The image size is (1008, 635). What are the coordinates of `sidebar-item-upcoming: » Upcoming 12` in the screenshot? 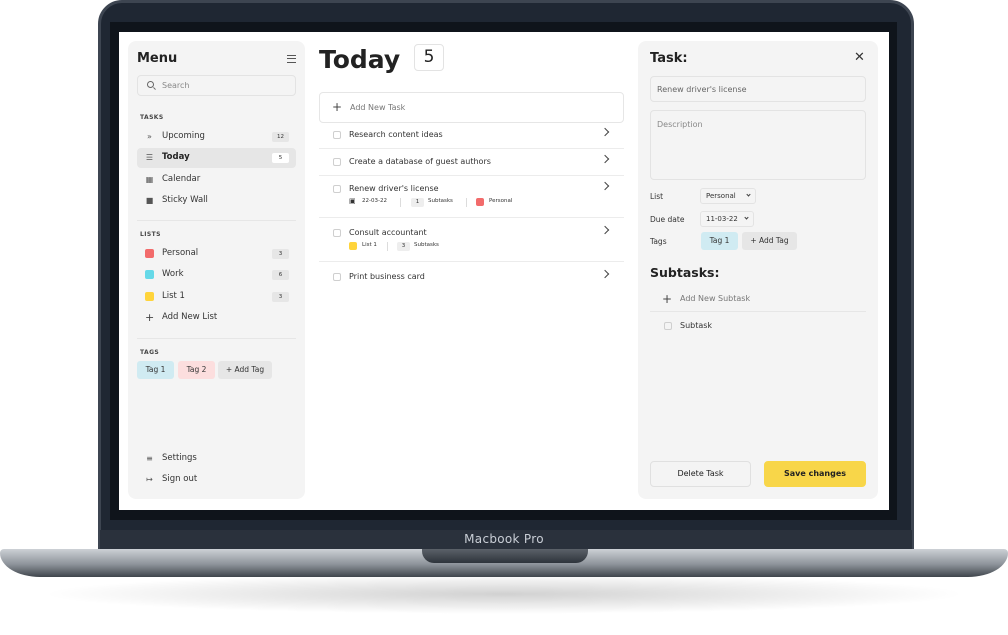 It's located at (216, 137).